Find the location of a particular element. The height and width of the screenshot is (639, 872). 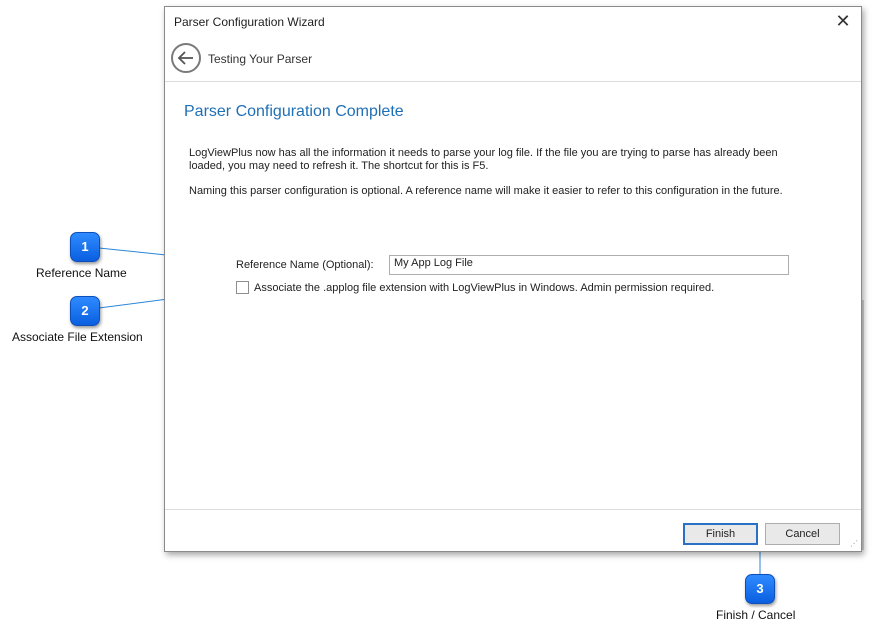

step-title: Testing Your Parser is located at coordinates (260, 59).